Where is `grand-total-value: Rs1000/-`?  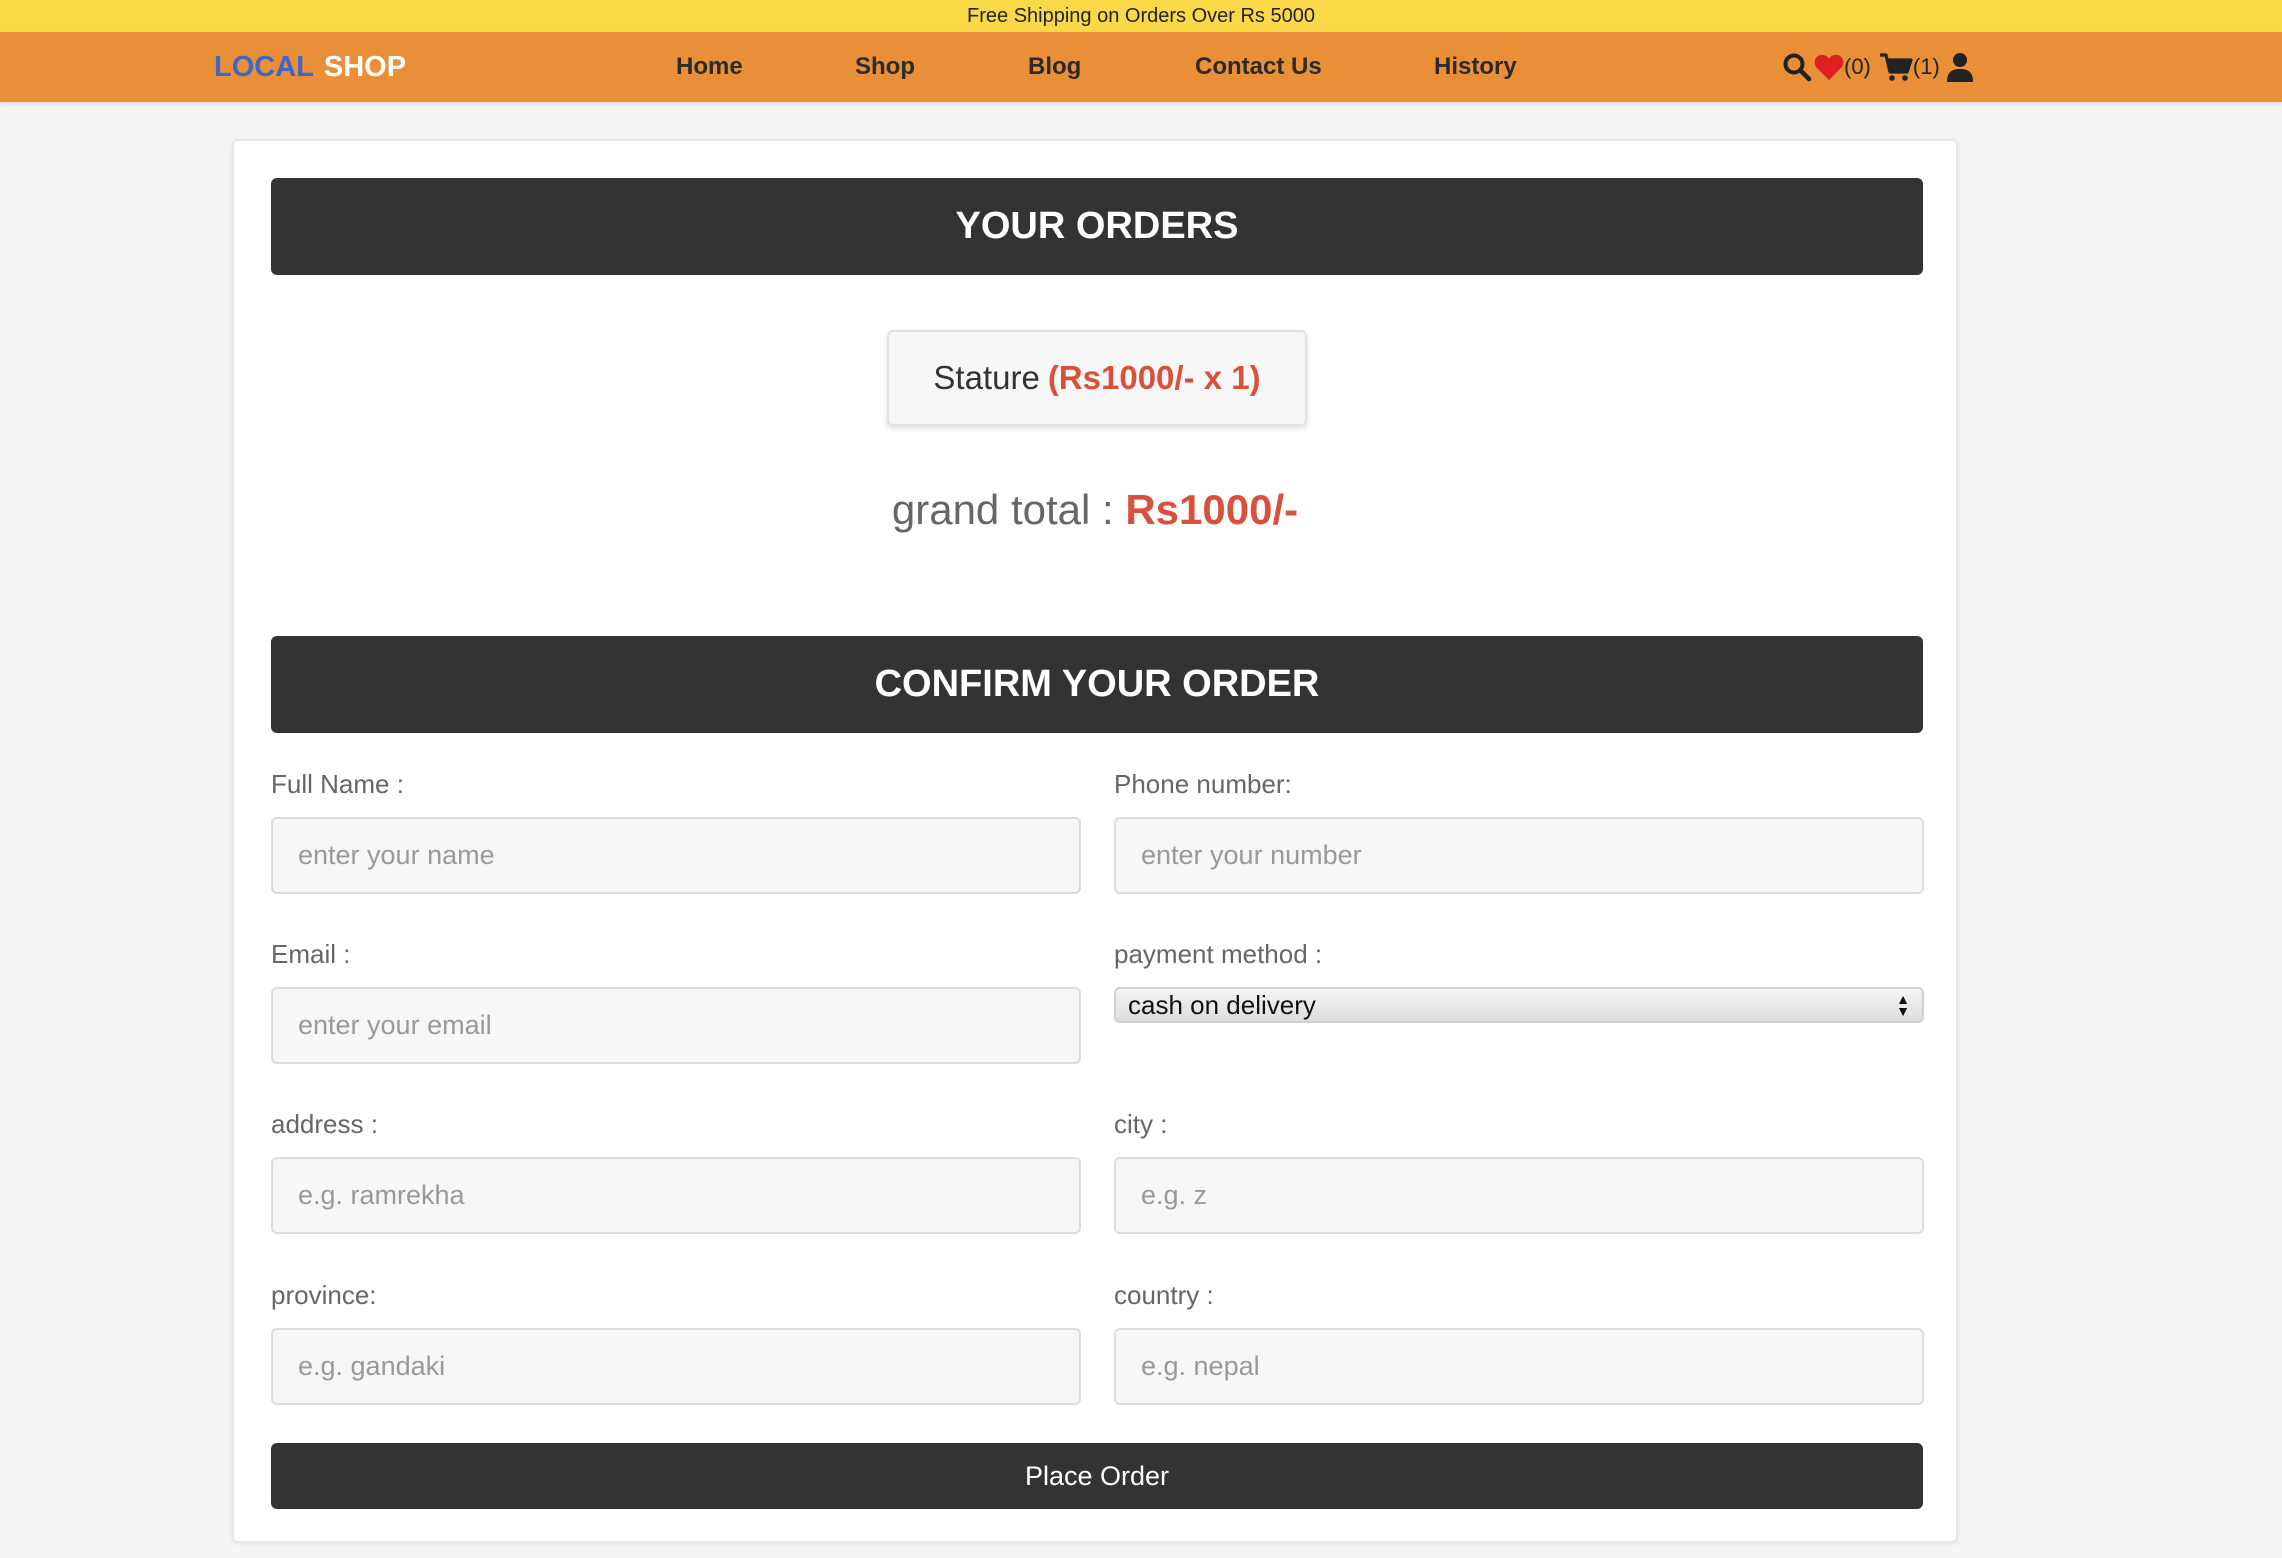
grand-total-value: Rs1000/- is located at coordinates (1212, 509).